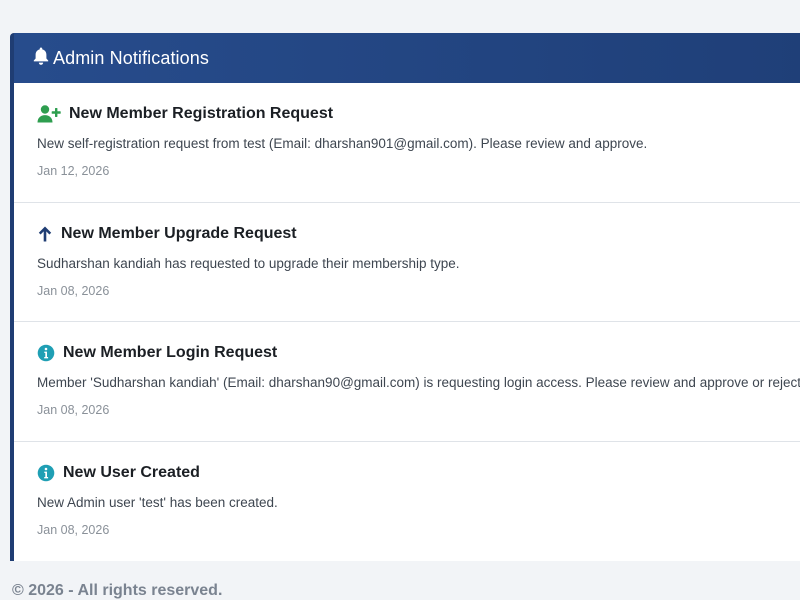 The height and width of the screenshot is (600, 800). Describe the element at coordinates (131, 57) in the screenshot. I see `panel-title: Admin Notifications` at that location.